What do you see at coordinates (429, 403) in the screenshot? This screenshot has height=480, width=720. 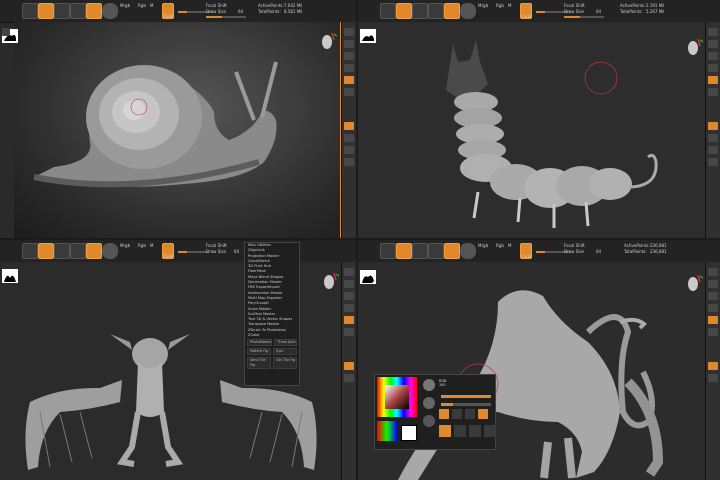 I see `brush-icon` at bounding box center [429, 403].